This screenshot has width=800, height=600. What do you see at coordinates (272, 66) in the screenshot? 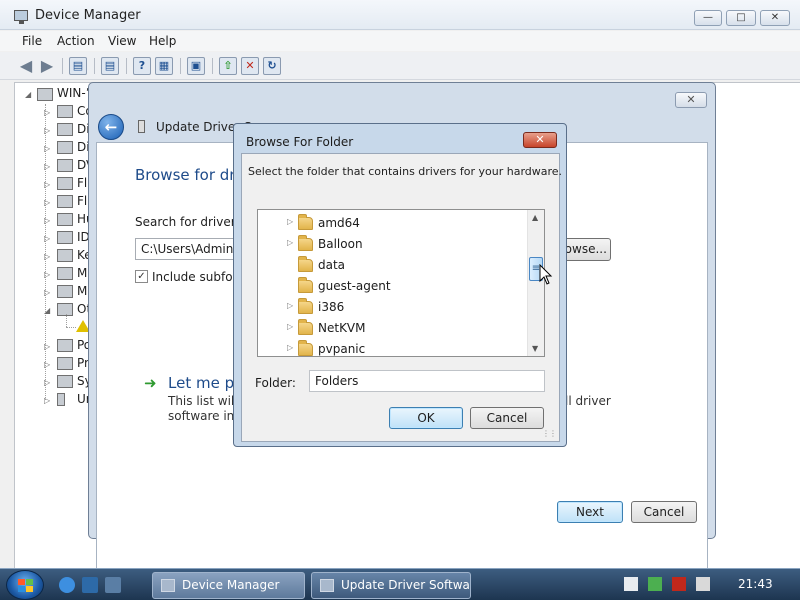
I see `disable-device-icon: ↻` at bounding box center [272, 66].